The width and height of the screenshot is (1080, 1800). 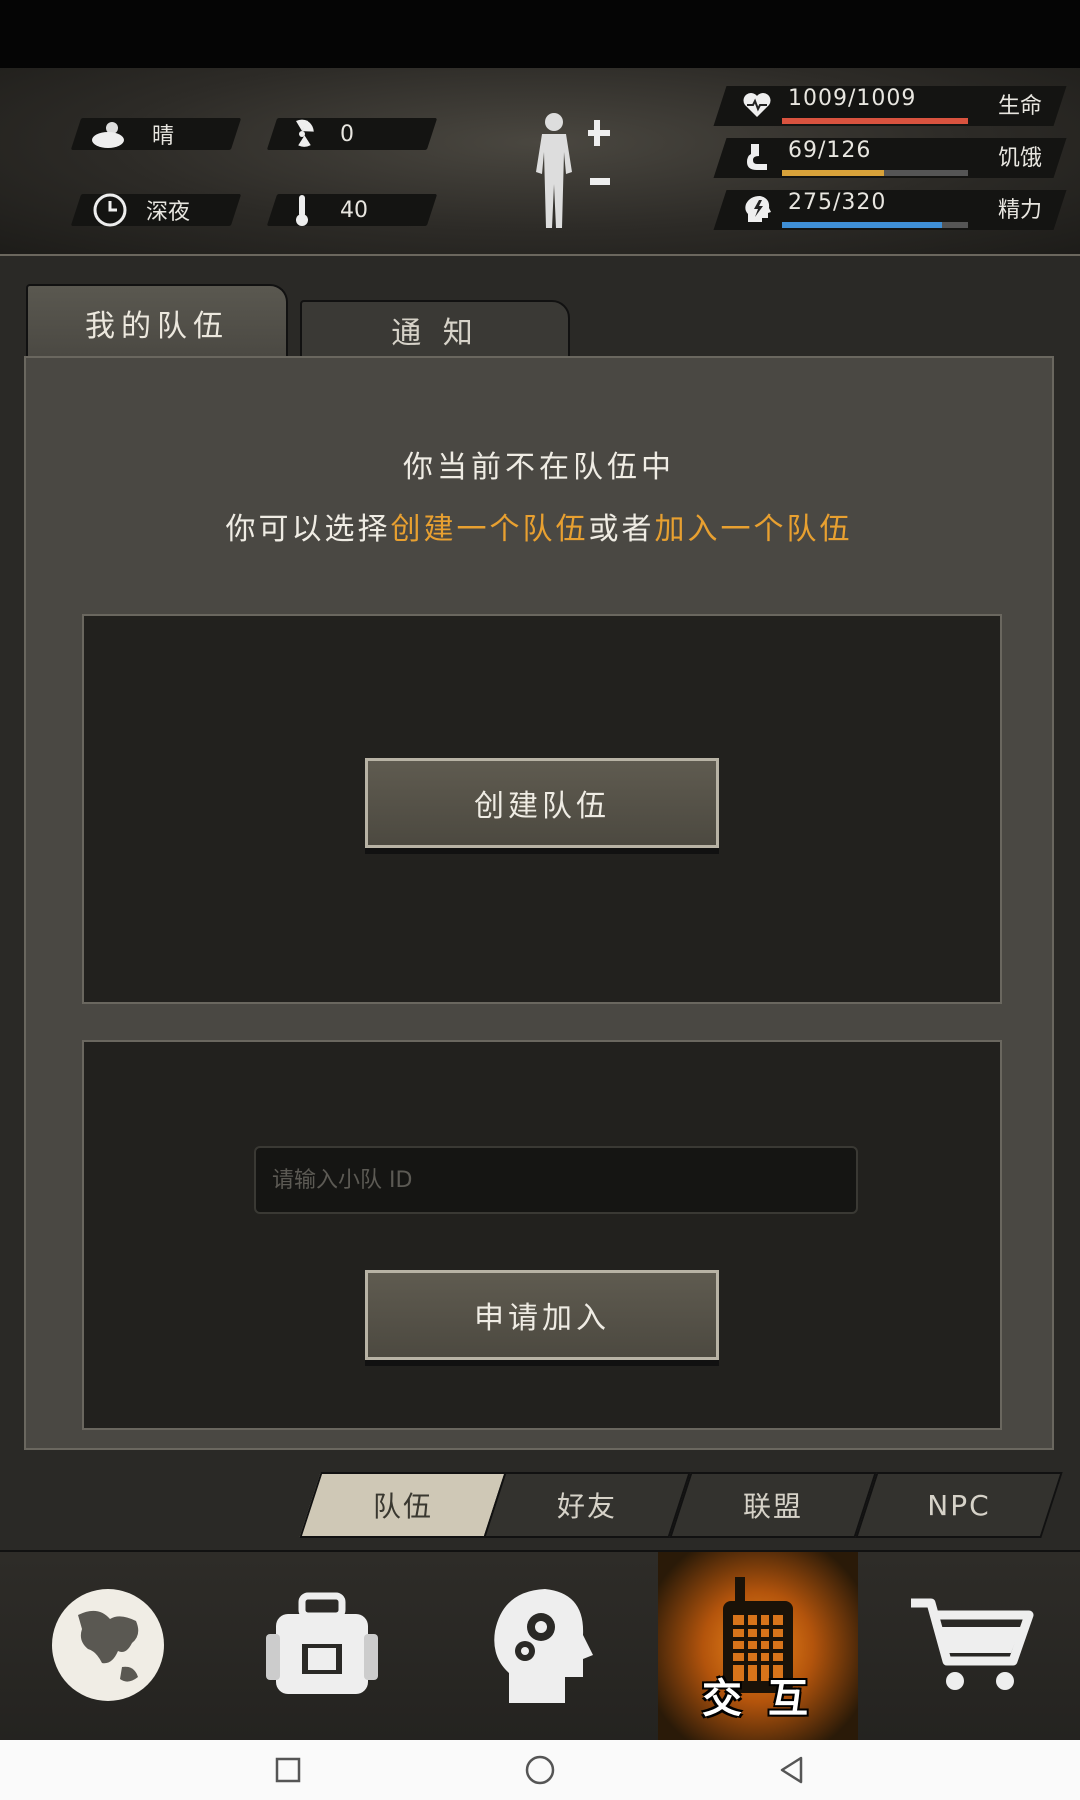 What do you see at coordinates (757, 209) in the screenshot?
I see `energy-head-icon` at bounding box center [757, 209].